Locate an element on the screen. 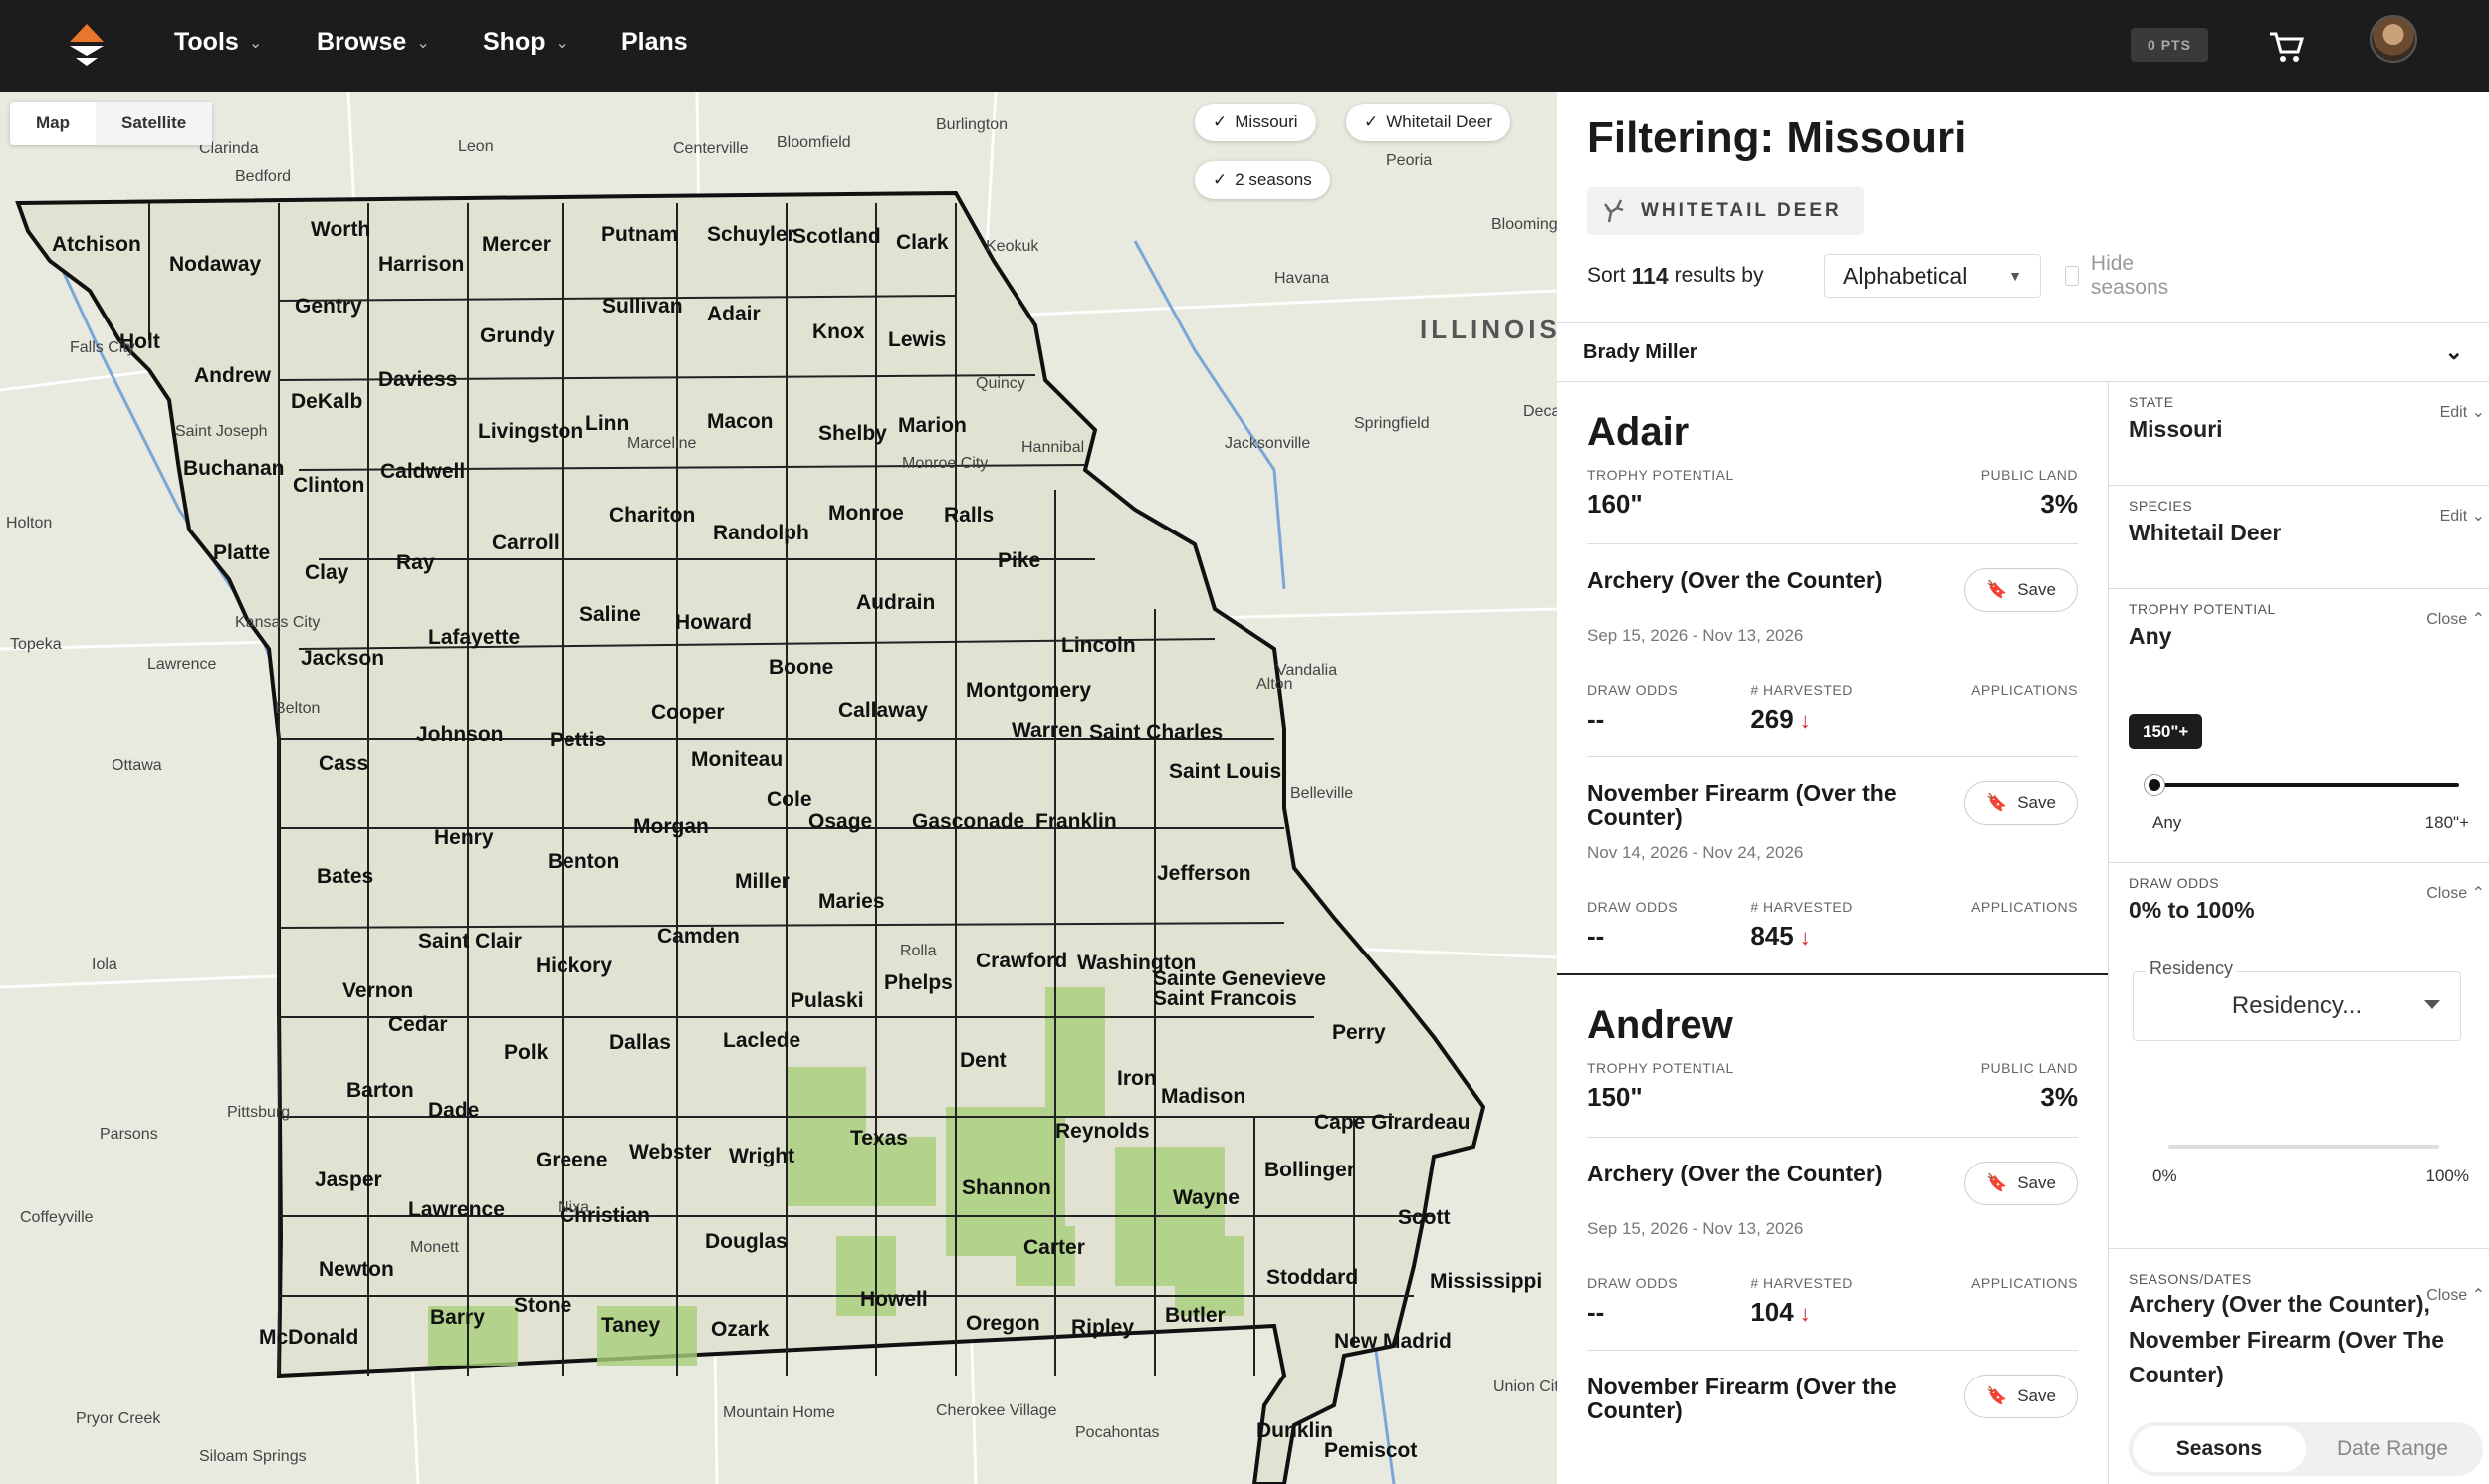 This screenshot has height=1484, width=2489. county-label: Howell is located at coordinates (894, 1299).